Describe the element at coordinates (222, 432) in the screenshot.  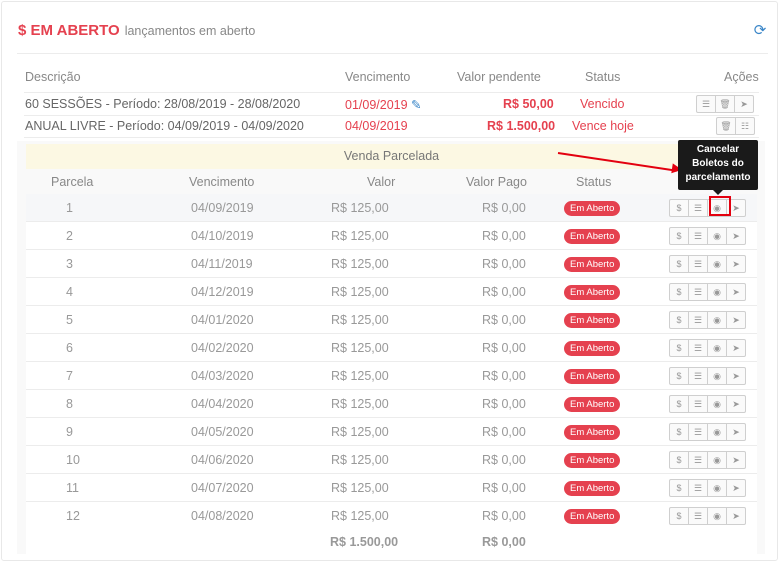
I see `installment-due-date: 04/05/2020` at that location.